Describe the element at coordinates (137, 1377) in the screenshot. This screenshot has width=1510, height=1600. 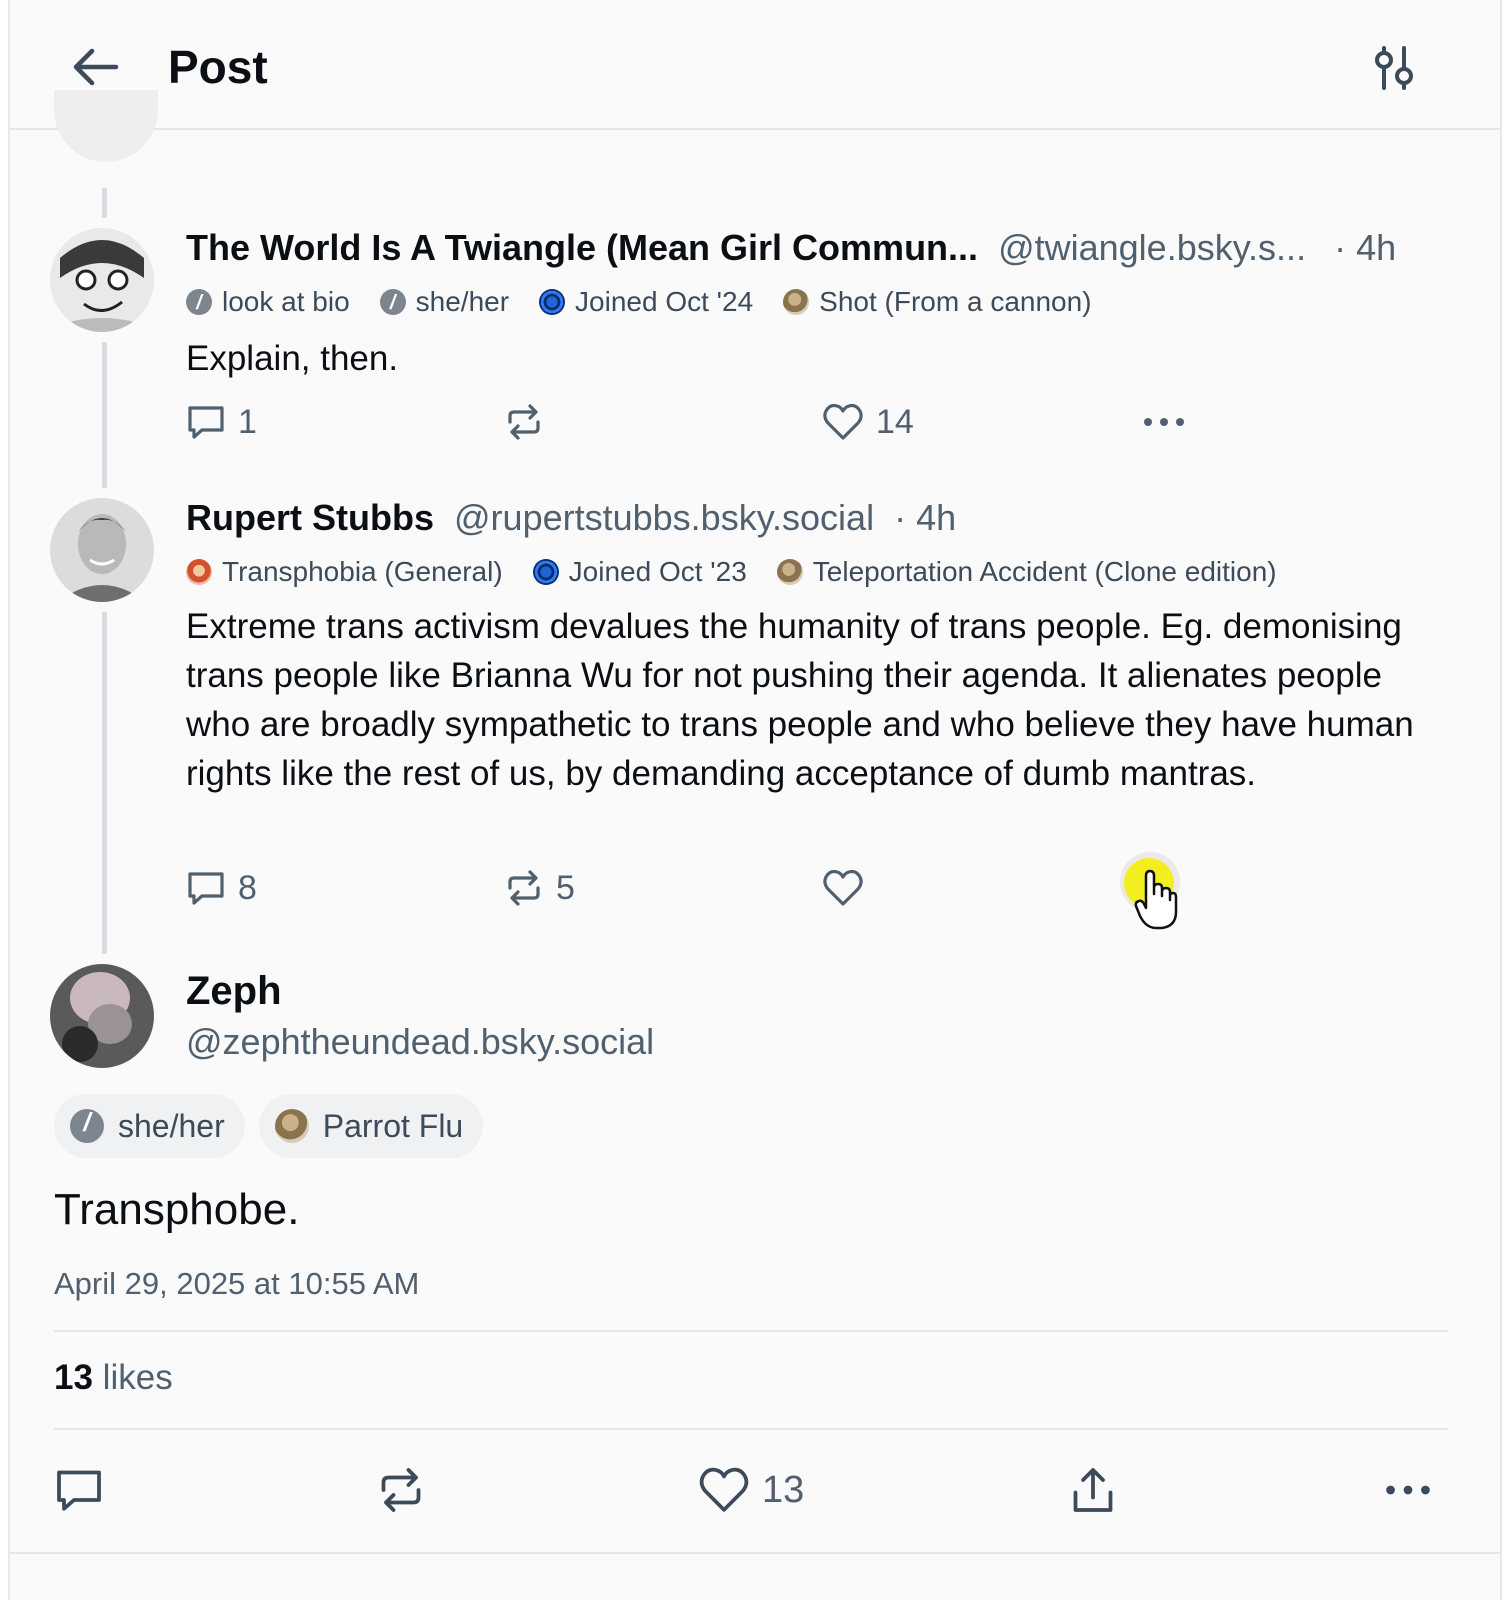
I see `likes-label: likes` at that location.